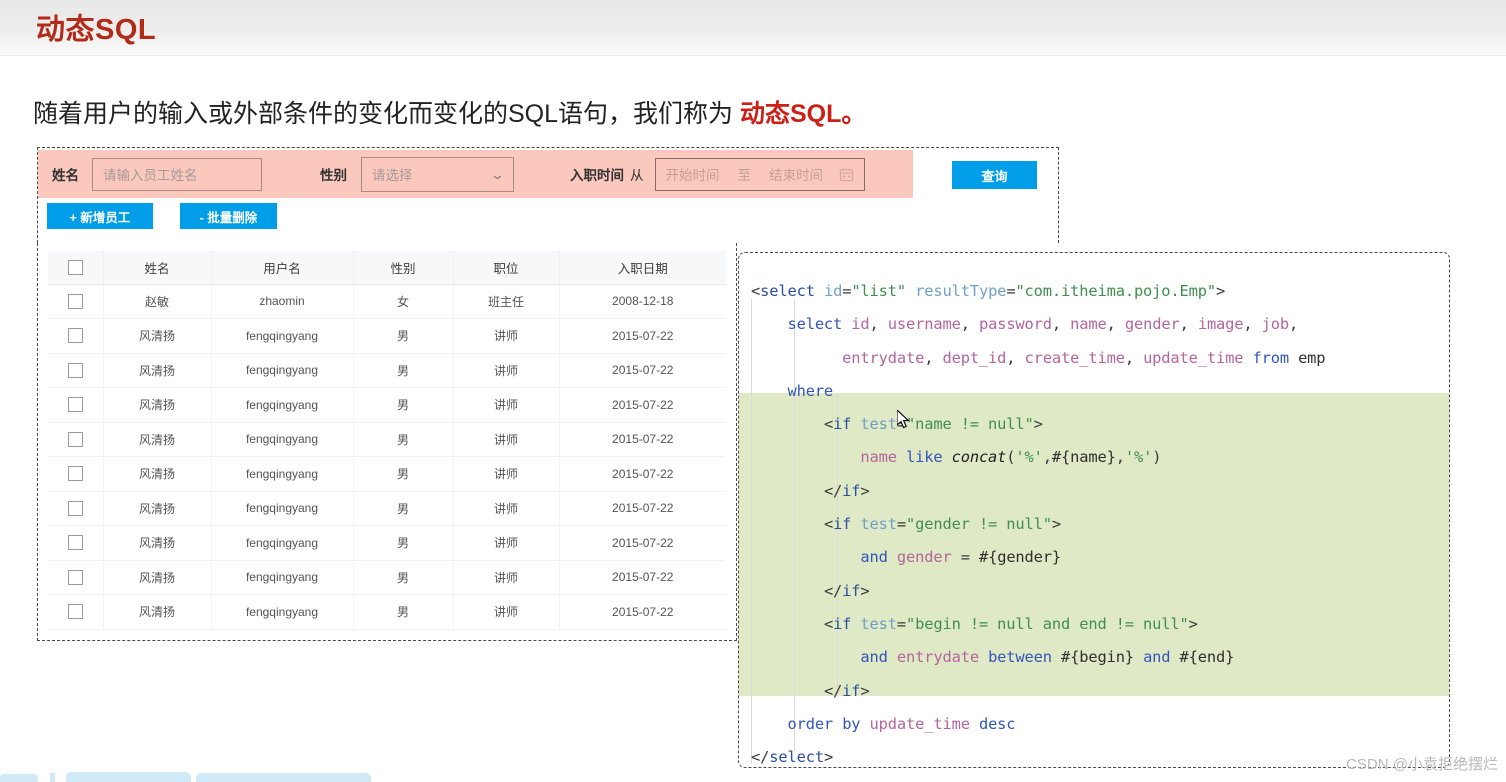 The height and width of the screenshot is (782, 1506). I want to click on csdn-watermark: CSDN @小袁拒绝摆烂, so click(1422, 764).